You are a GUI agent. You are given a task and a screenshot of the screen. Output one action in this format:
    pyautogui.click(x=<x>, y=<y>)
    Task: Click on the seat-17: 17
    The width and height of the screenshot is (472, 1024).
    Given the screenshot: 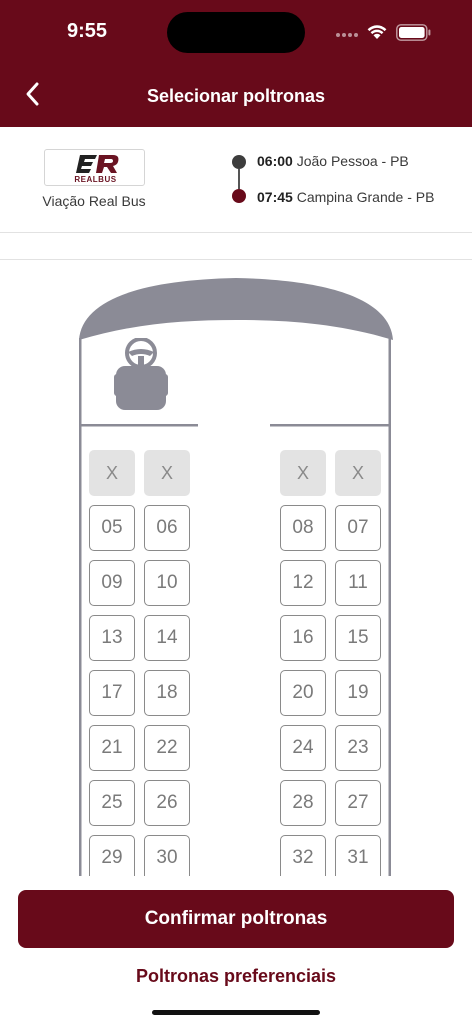 What is the action you would take?
    pyautogui.click(x=112, y=693)
    